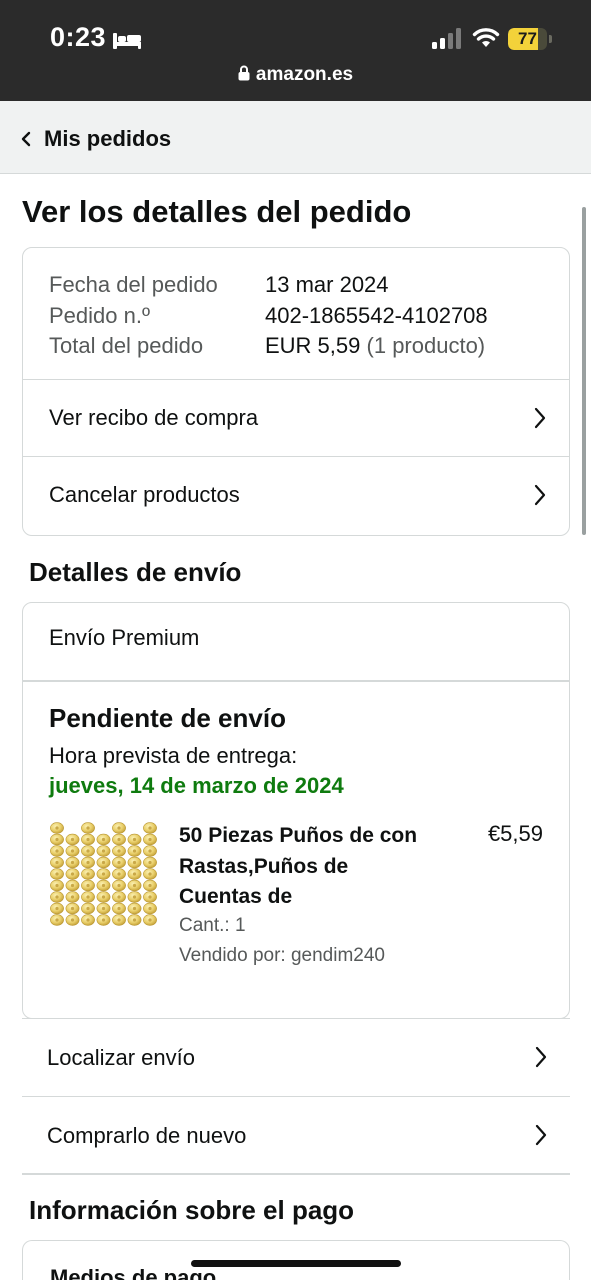  What do you see at coordinates (295, 50) in the screenshot?
I see `status-bar: 0:23 77 amazon.es` at bounding box center [295, 50].